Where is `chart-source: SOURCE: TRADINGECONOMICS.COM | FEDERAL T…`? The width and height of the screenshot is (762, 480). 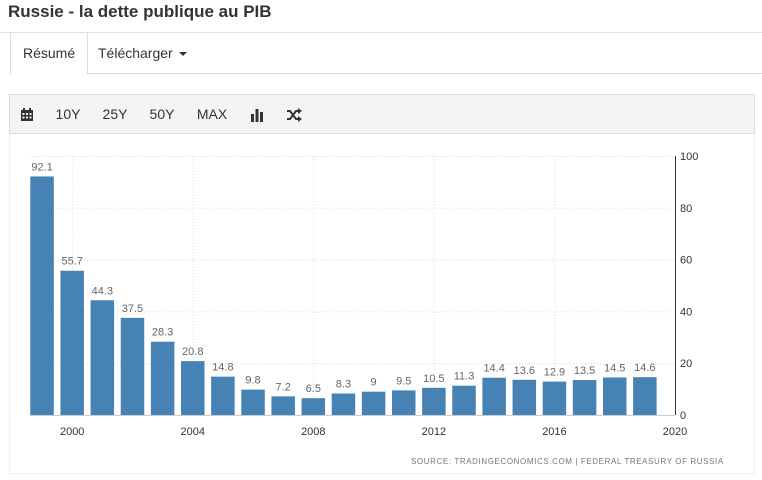 chart-source: SOURCE: TRADINGECONOMICS.COM | FEDERAL T… is located at coordinates (567, 461).